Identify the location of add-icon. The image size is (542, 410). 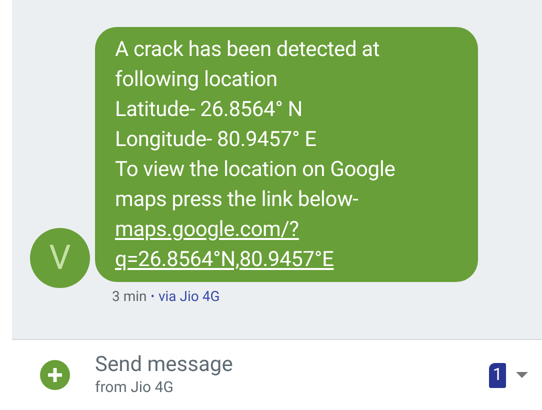
(55, 375).